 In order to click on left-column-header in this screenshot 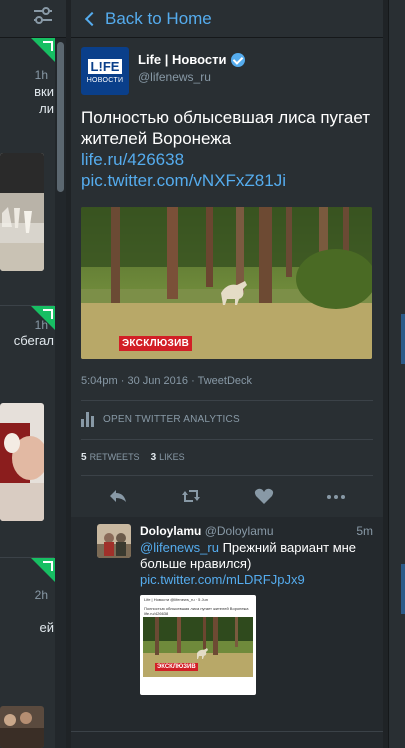, I will do `click(33, 19)`.